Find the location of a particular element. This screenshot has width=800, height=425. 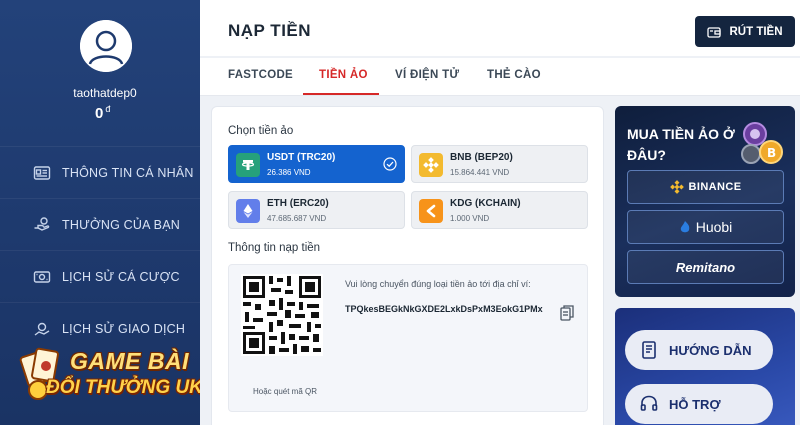

coin-name: BNB (BEP20) is located at coordinates (481, 157).